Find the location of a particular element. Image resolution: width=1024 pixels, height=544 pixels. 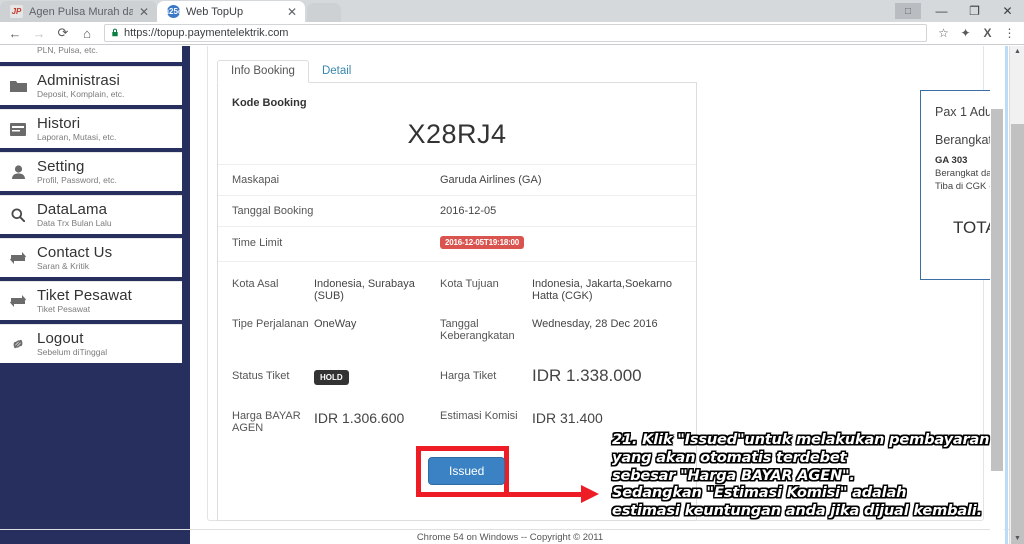

tanggal-booking-value: 2016-12-05 is located at coordinates (468, 211).